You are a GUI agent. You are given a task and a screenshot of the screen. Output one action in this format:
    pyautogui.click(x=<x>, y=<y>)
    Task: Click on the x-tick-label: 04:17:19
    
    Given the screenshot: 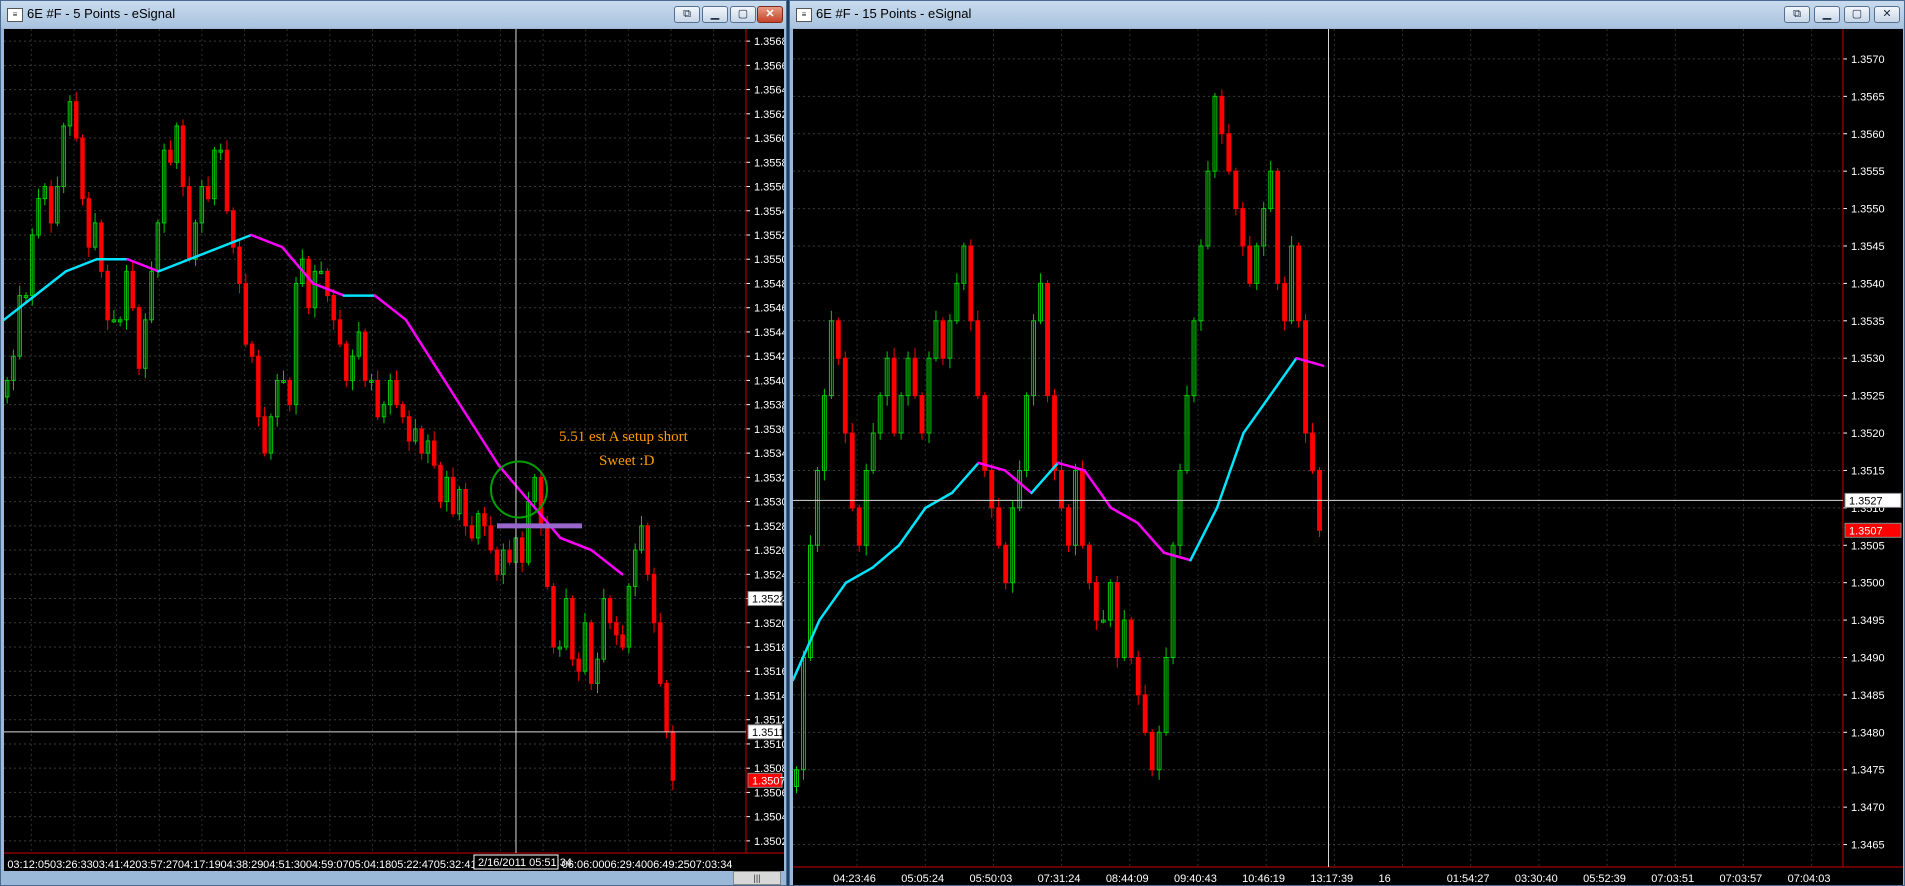 What is the action you would take?
    pyautogui.click(x=199, y=865)
    